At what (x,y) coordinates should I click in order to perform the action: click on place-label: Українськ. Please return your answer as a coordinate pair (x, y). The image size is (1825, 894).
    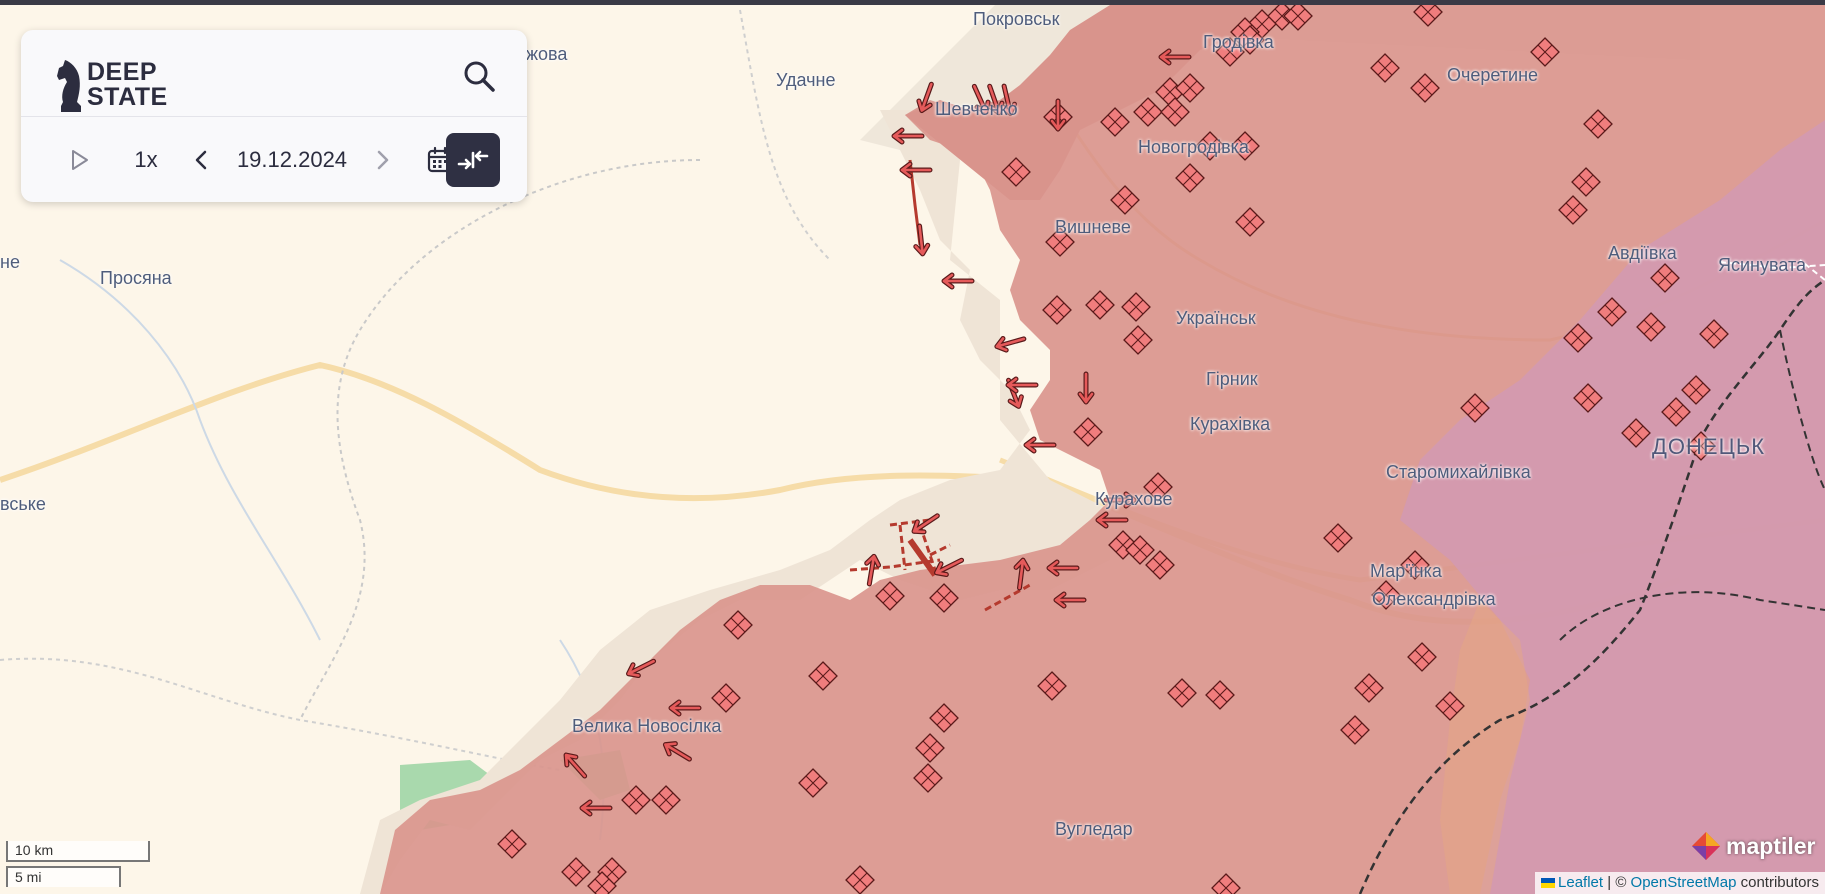
    Looking at the image, I should click on (1216, 318).